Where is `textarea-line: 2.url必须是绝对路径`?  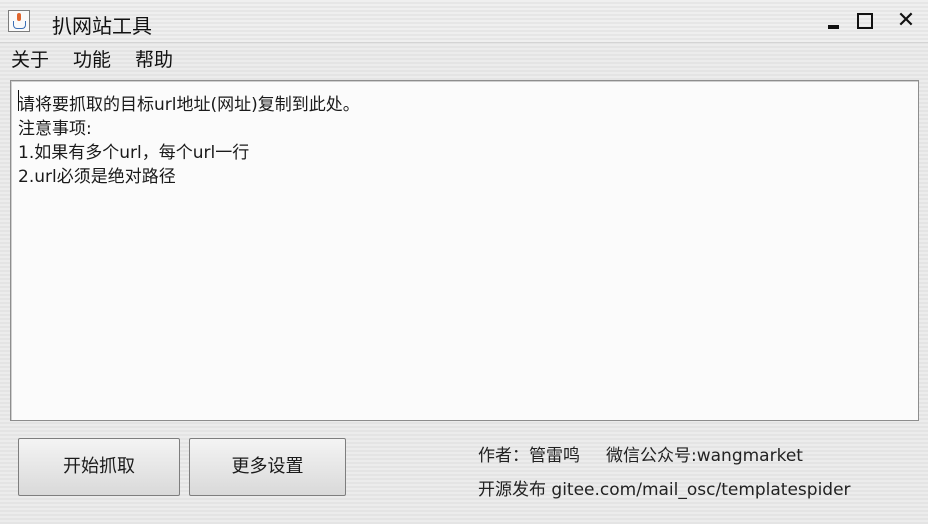
textarea-line: 2.url必须是绝对路径 is located at coordinates (97, 177).